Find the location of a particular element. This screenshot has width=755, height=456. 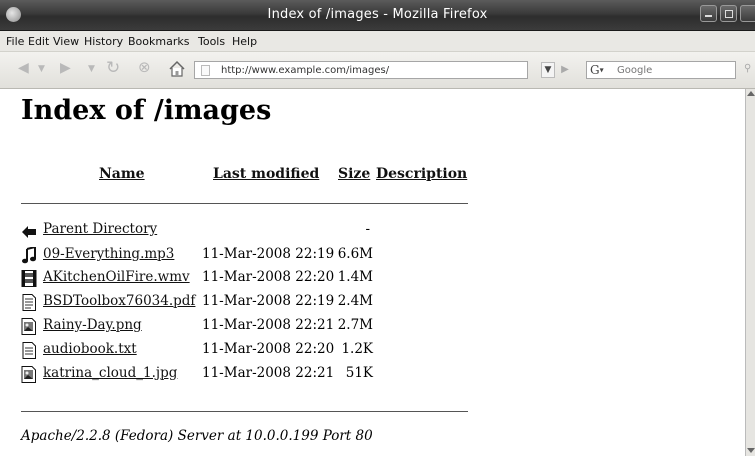

home-icon is located at coordinates (177, 69).